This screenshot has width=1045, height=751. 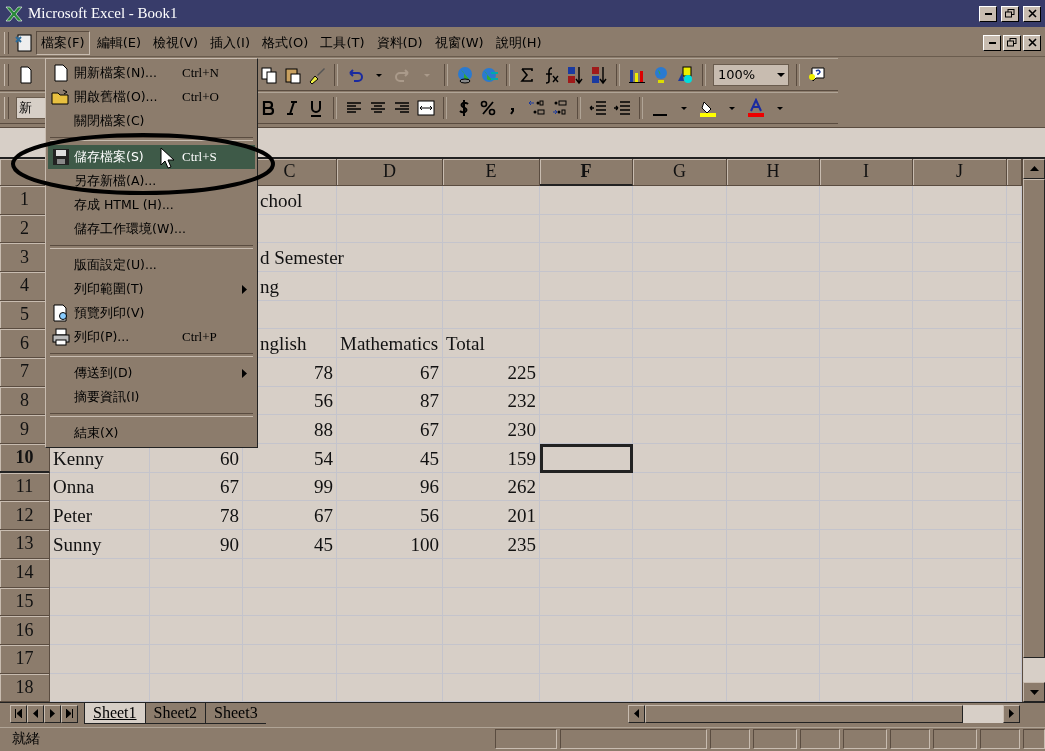 What do you see at coordinates (269, 74) in the screenshot?
I see `copy-icon` at bounding box center [269, 74].